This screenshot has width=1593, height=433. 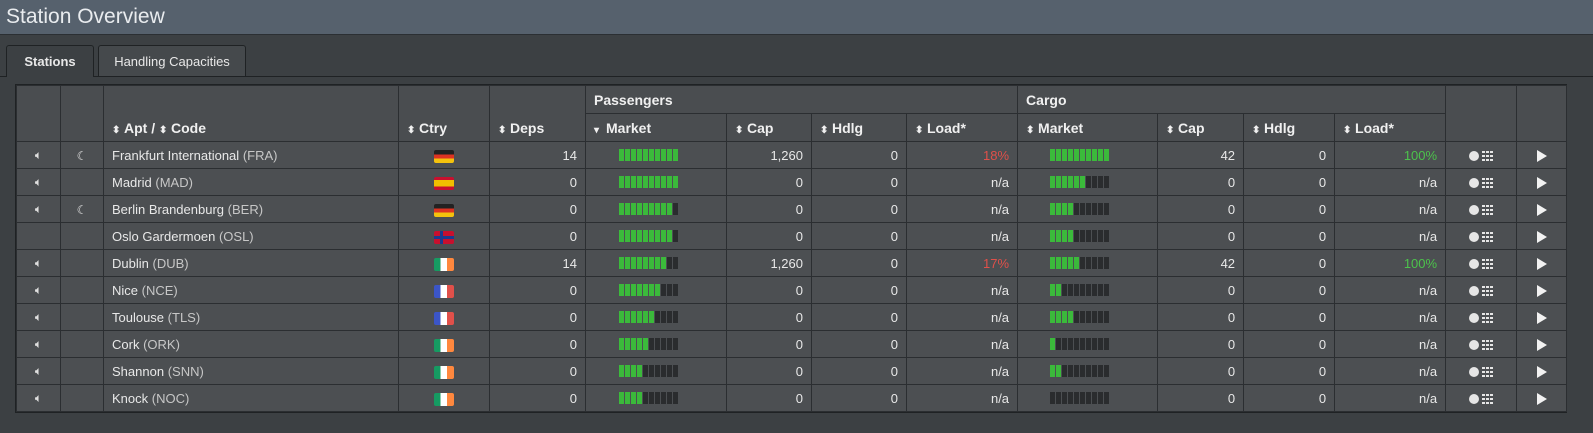 I want to click on station-row: Oslo Gardermoen (OSL) 0 0 0 n/a 0 0 n/a, so click(x=792, y=236).